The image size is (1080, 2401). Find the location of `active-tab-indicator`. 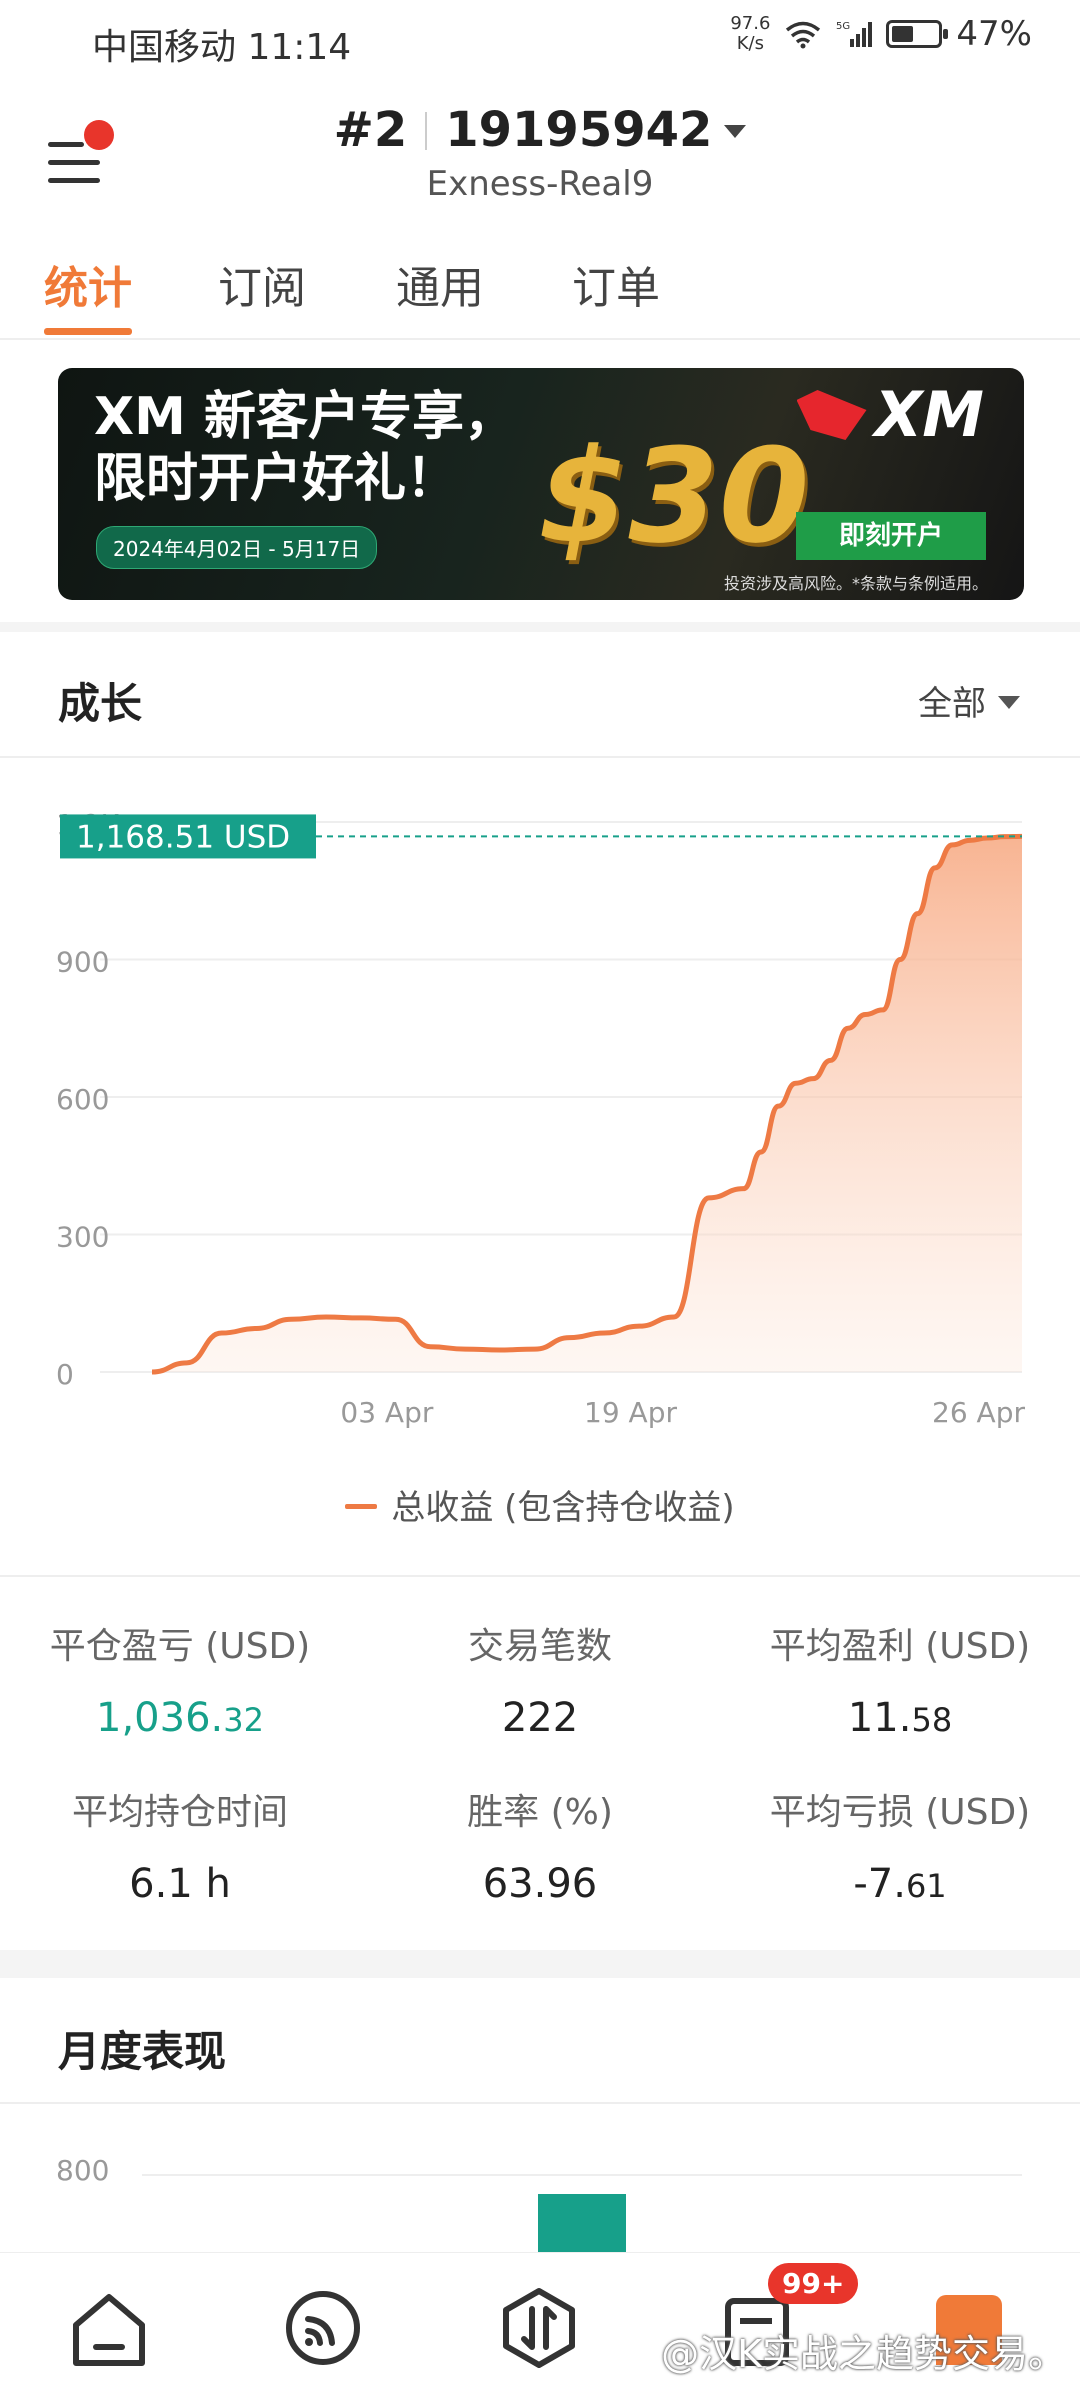

active-tab-indicator is located at coordinates (88, 331).